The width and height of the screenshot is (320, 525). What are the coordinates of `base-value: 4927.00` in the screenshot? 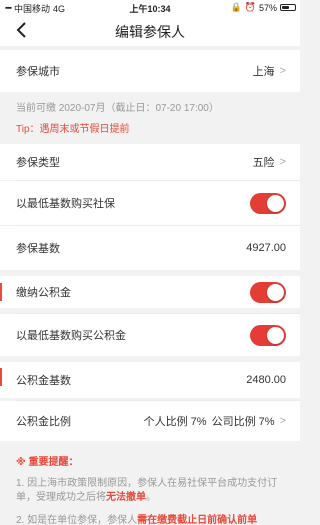 It's located at (266, 248).